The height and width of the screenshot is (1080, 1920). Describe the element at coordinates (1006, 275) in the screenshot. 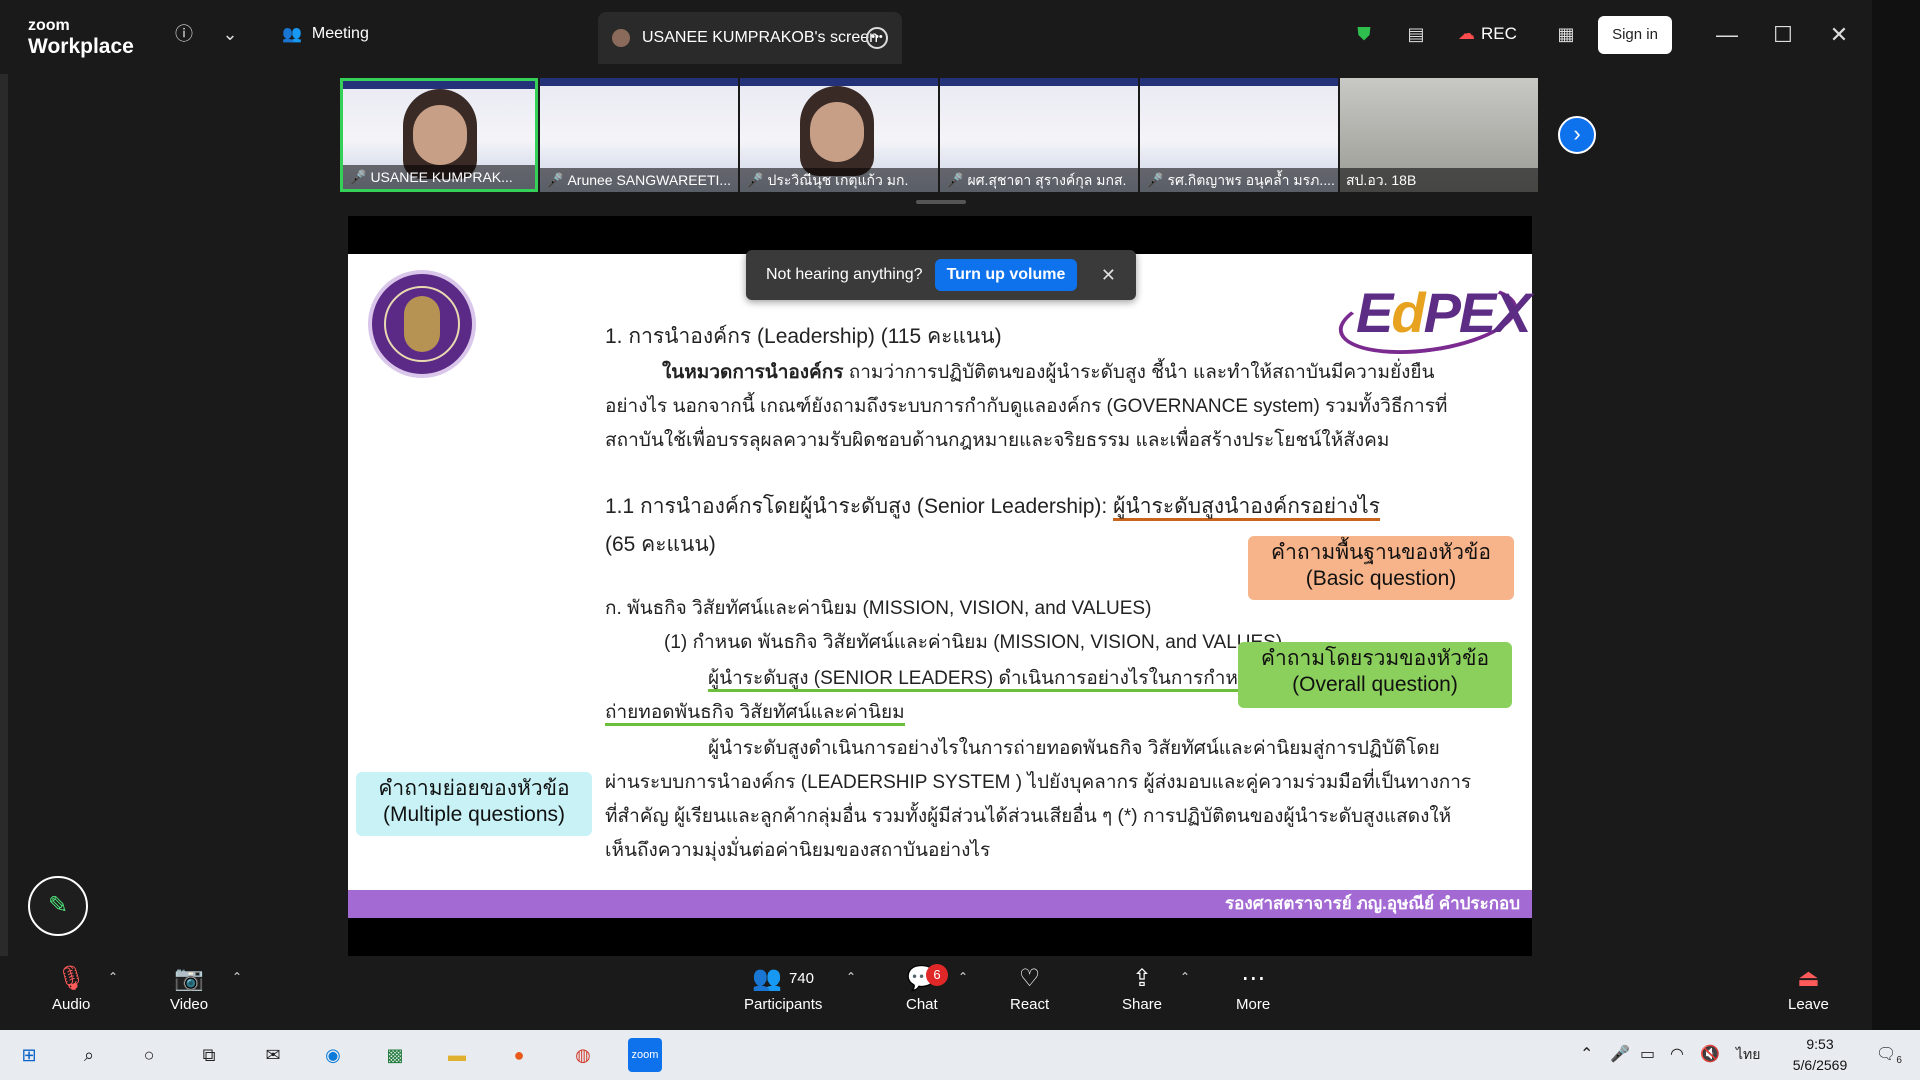

I see `turn-up-volume-button: Turn up volume` at that location.